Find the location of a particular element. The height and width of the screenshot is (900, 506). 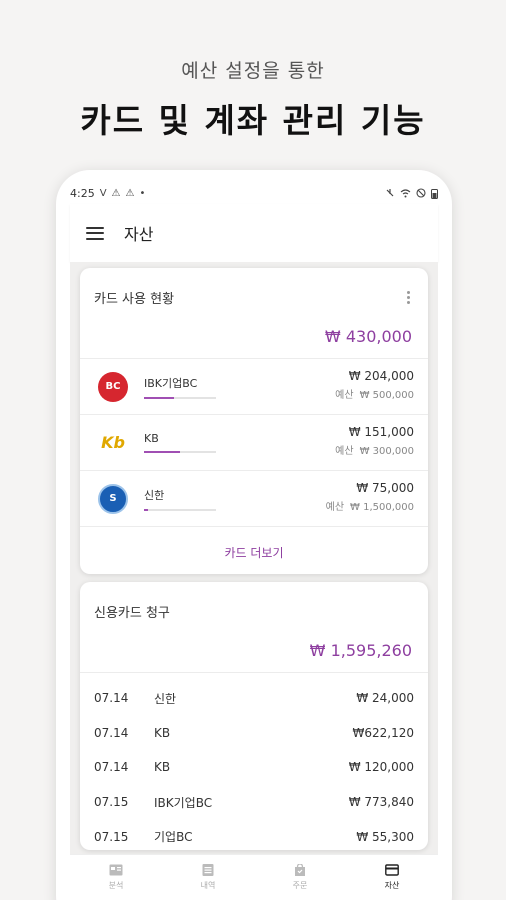

card-amount: ₩ 75,000 is located at coordinates (385, 488).